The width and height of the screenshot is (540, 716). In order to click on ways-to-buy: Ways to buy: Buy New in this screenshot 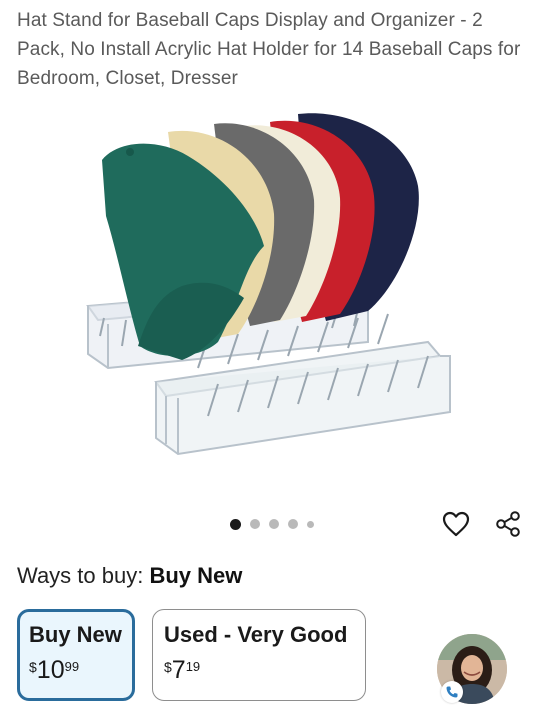, I will do `click(129, 576)`.